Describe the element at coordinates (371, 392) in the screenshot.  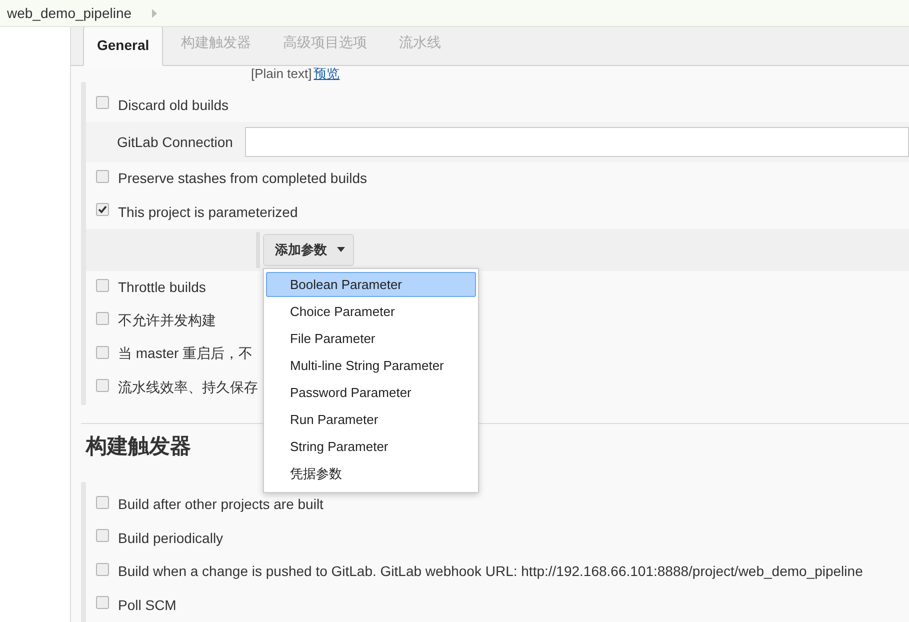
I see `menu-item: Password Parameter` at that location.